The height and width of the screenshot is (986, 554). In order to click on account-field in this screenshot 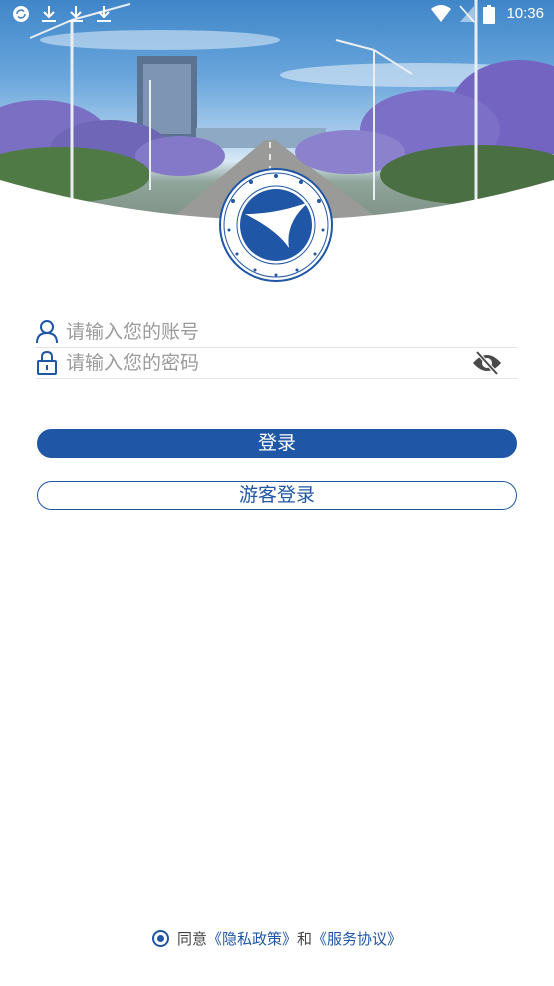, I will do `click(276, 332)`.